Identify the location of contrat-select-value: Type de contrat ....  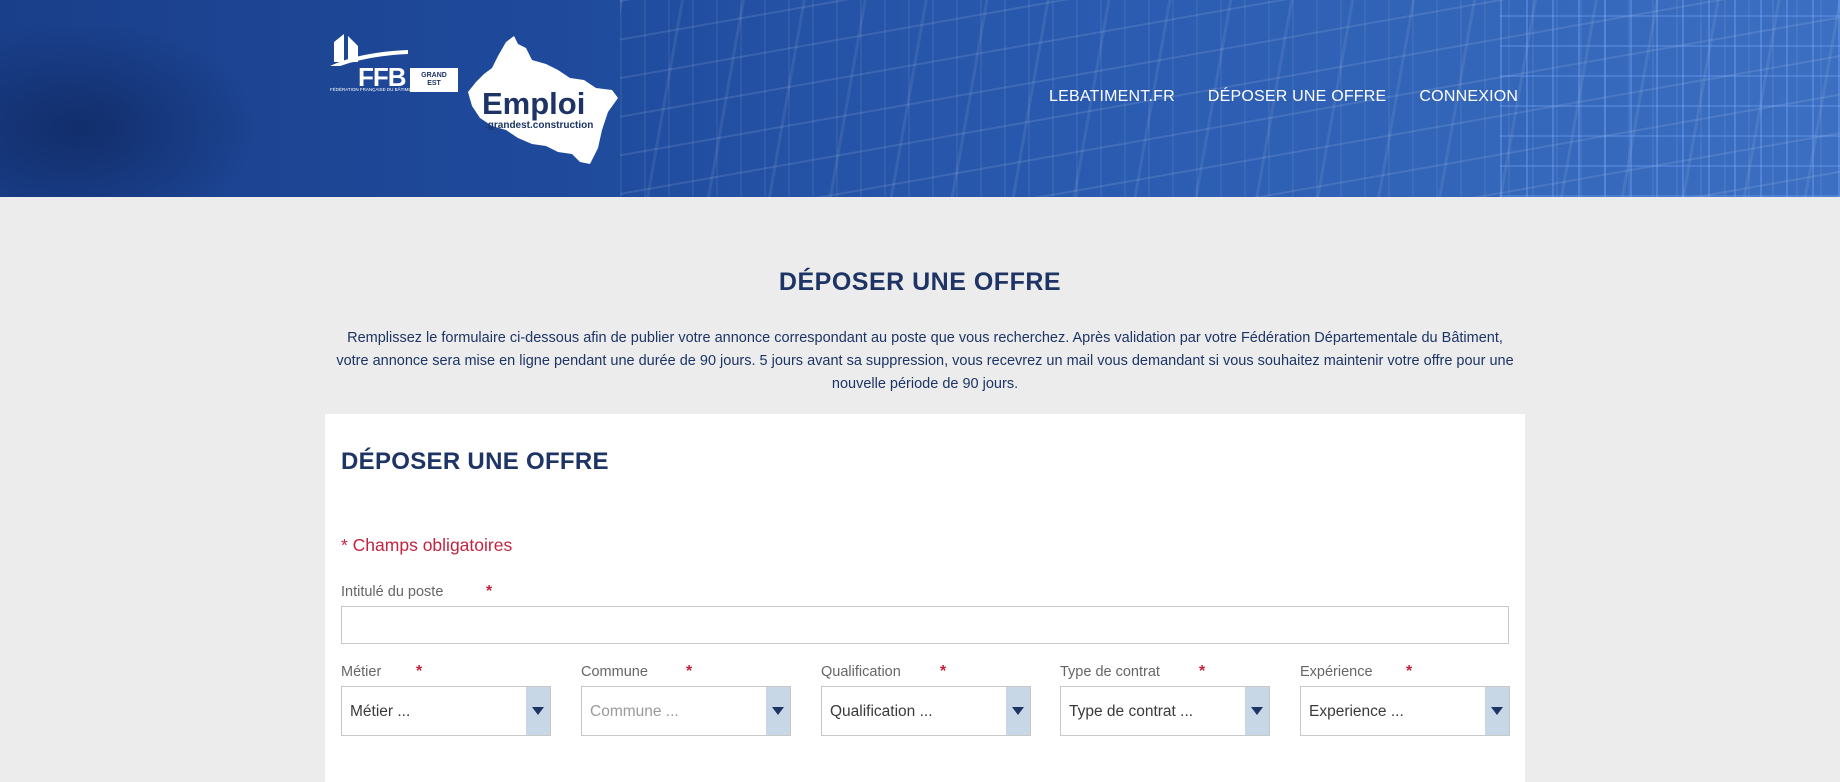
(1131, 711).